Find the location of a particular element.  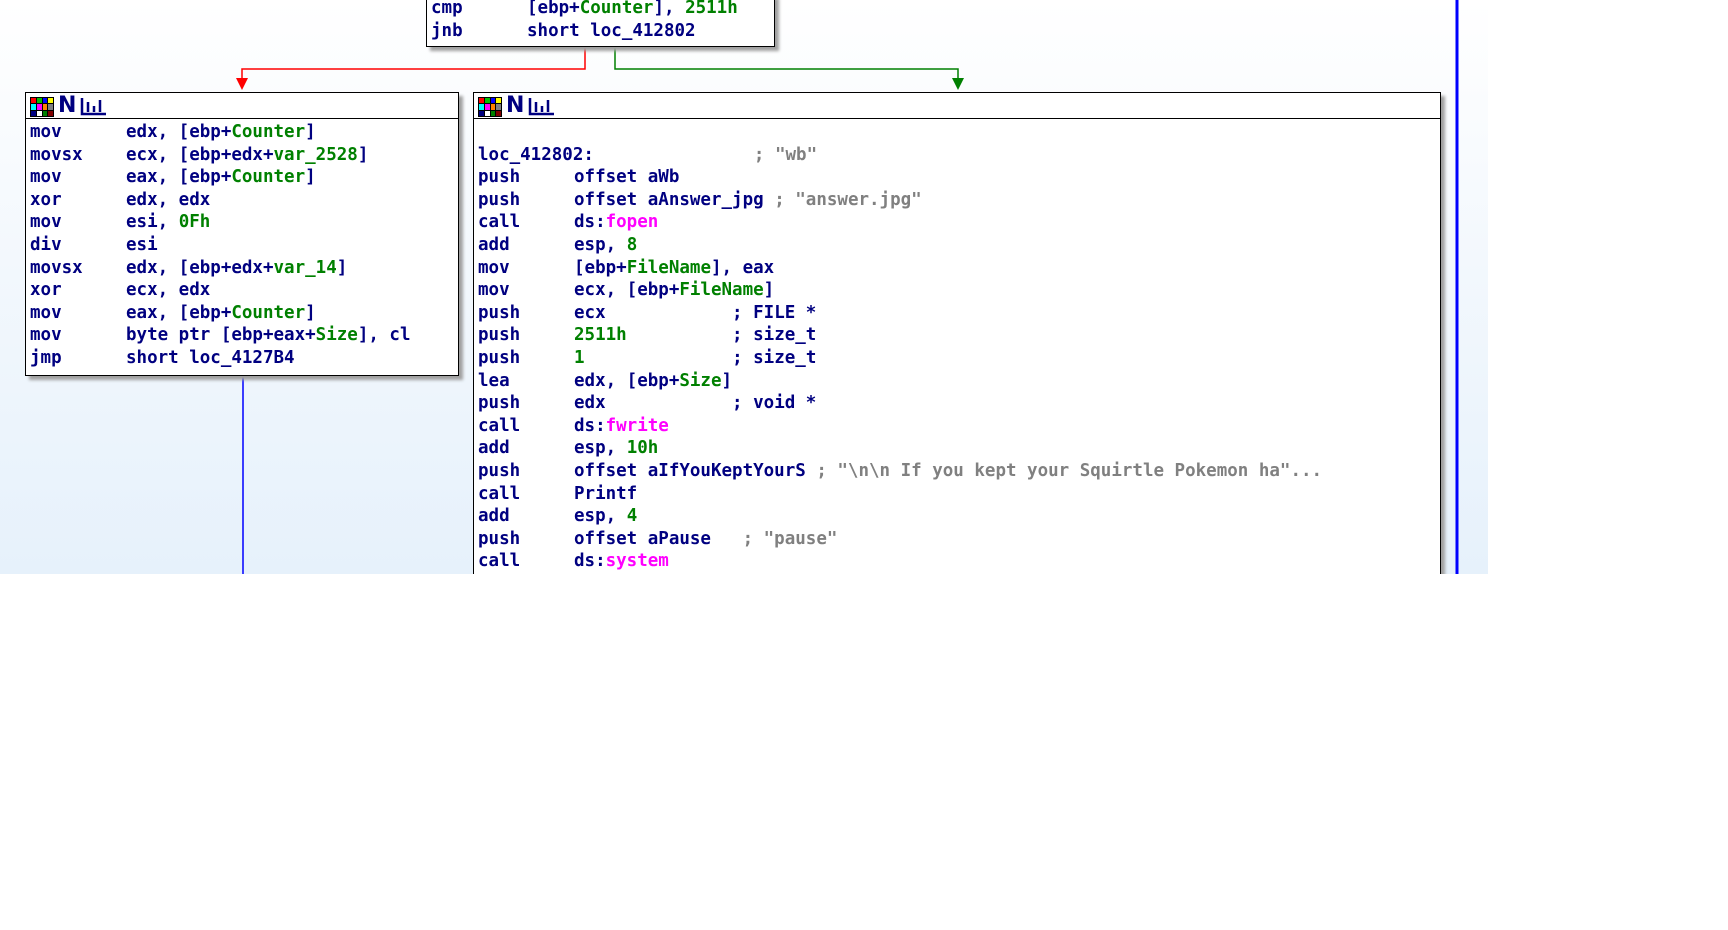

operand: 2511h is located at coordinates (711, 9).